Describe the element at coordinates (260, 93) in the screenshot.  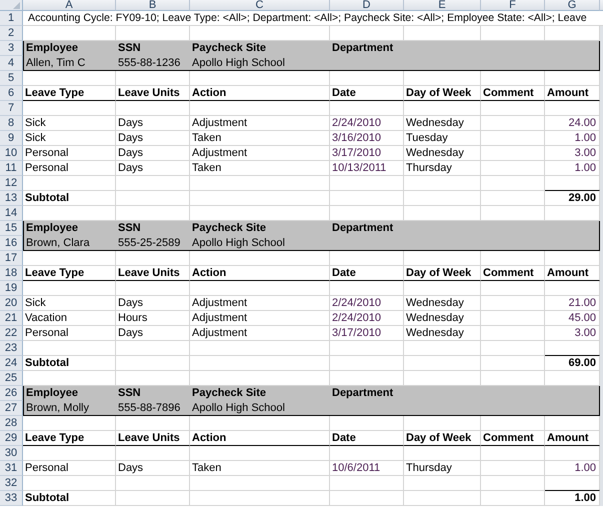
I see `column-title: Action` at that location.